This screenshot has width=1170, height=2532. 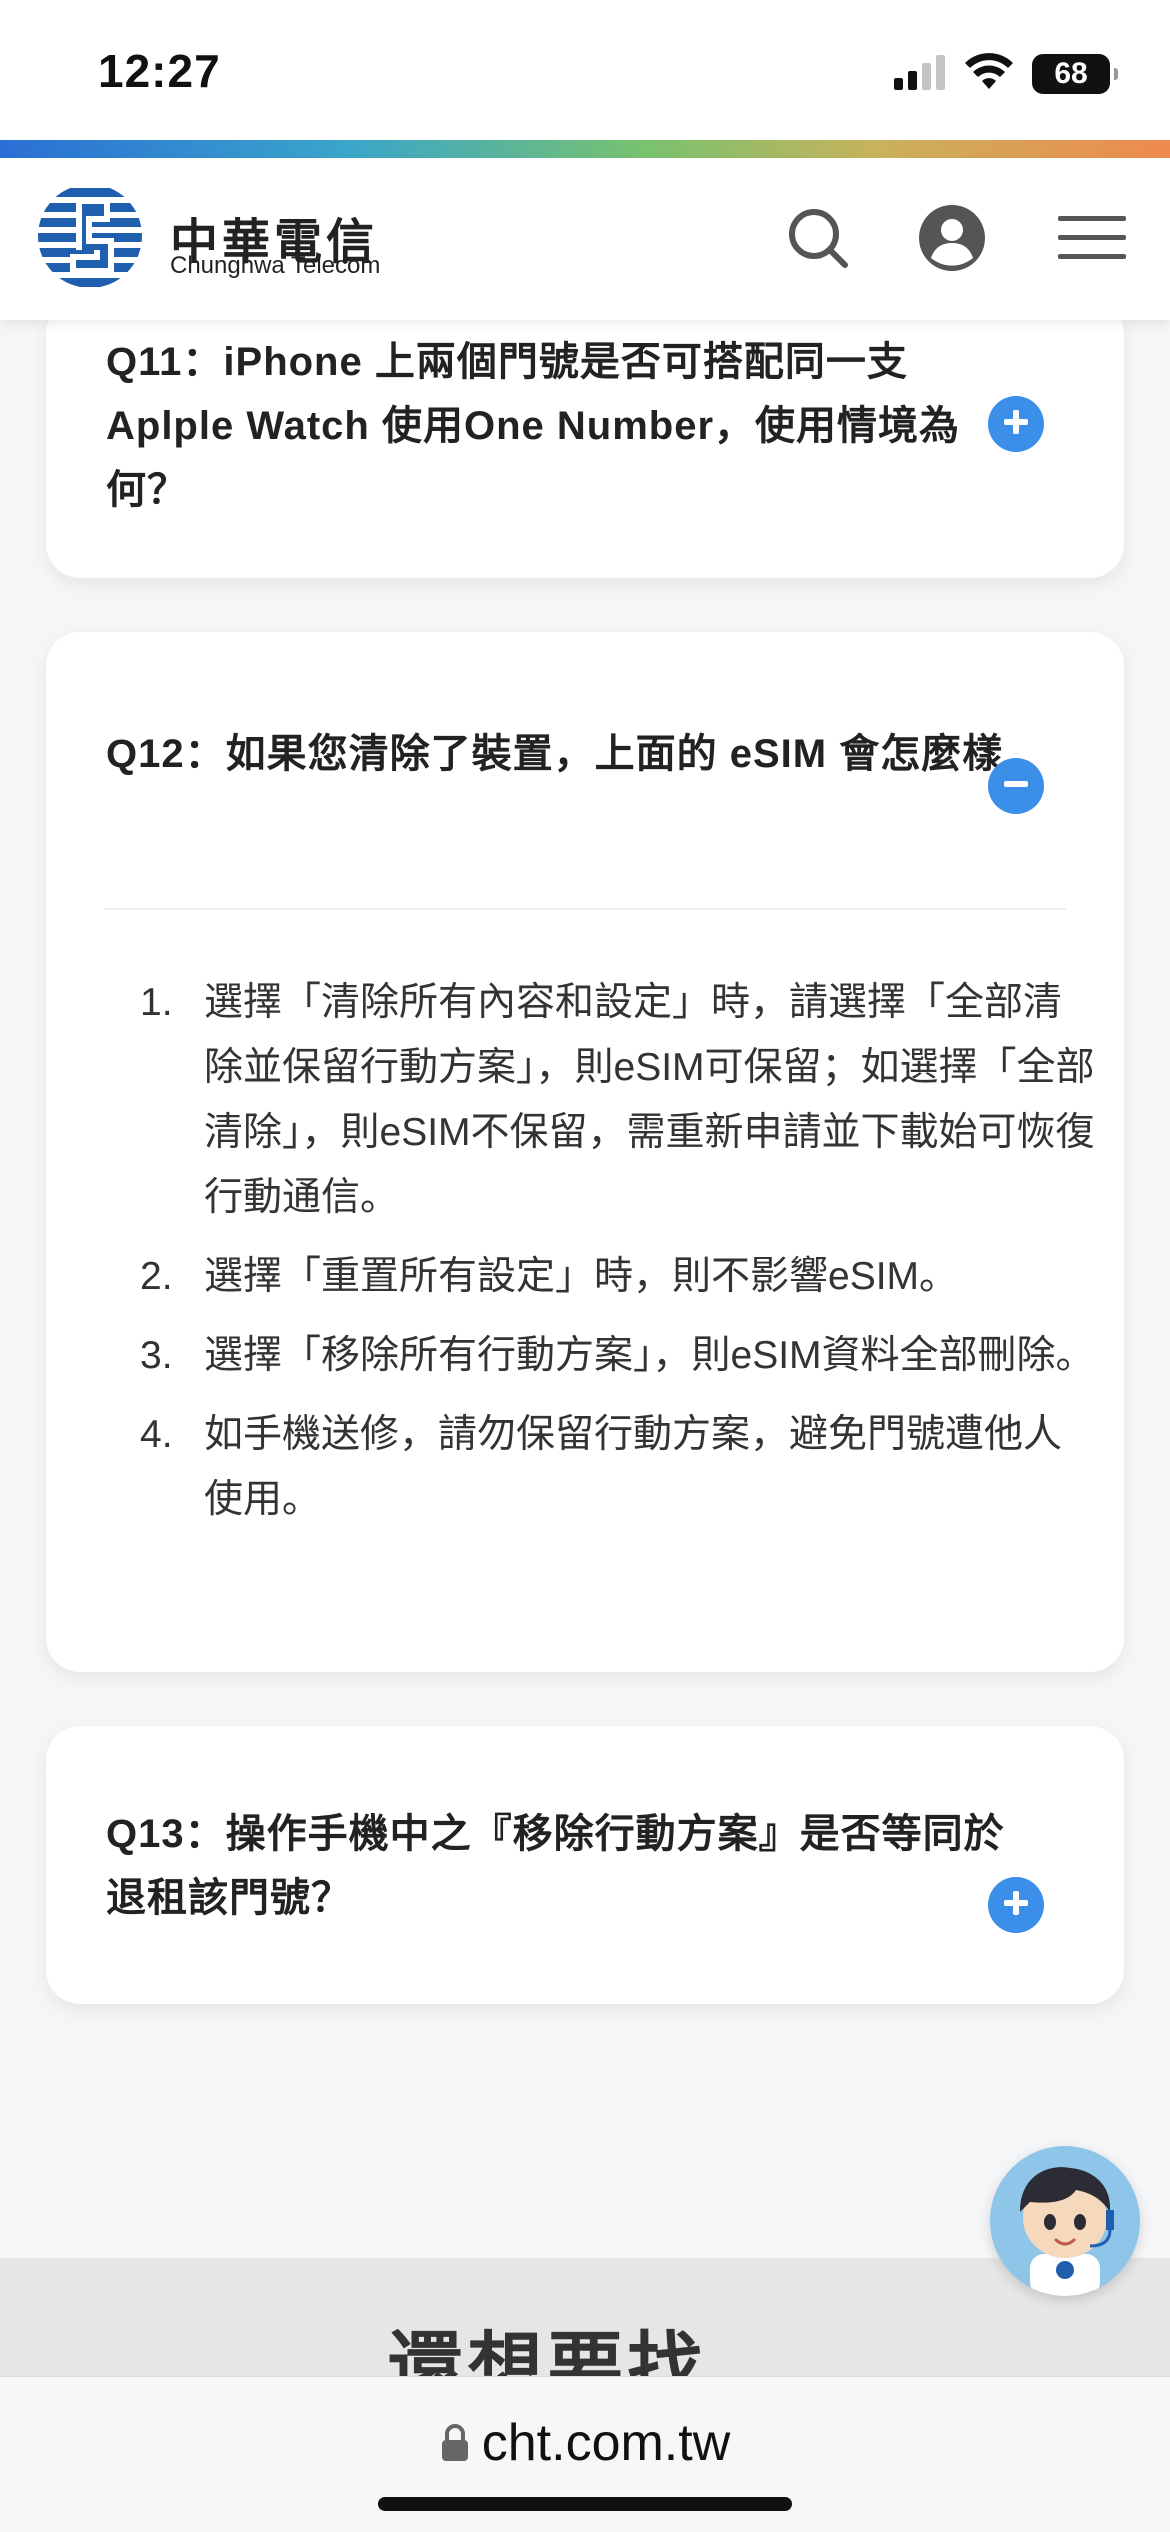 I want to click on chatbot-avatar-button, so click(x=1065, y=2221).